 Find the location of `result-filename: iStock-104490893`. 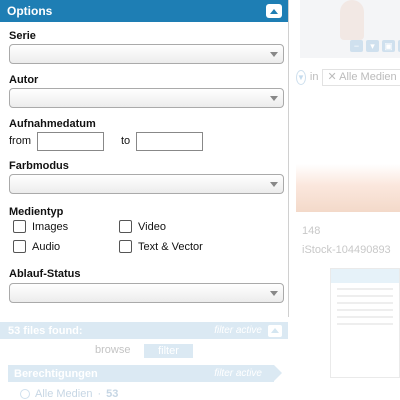

result-filename: iStock-104490893 is located at coordinates (346, 250).